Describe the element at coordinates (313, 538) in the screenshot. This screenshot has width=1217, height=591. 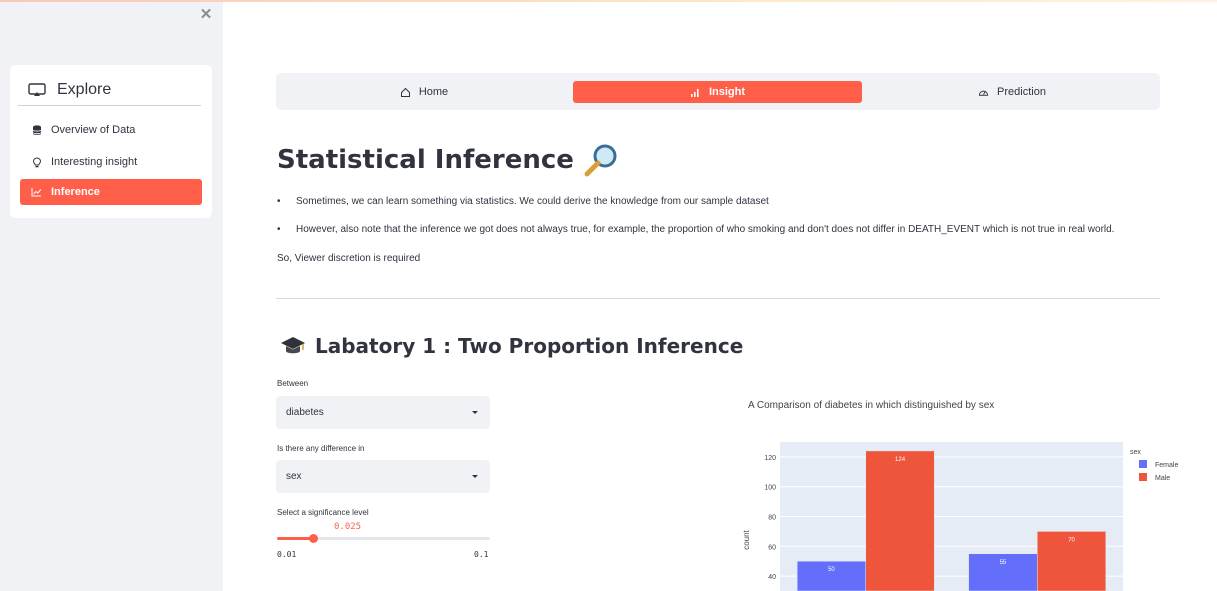
I see `slider-thumb` at that location.